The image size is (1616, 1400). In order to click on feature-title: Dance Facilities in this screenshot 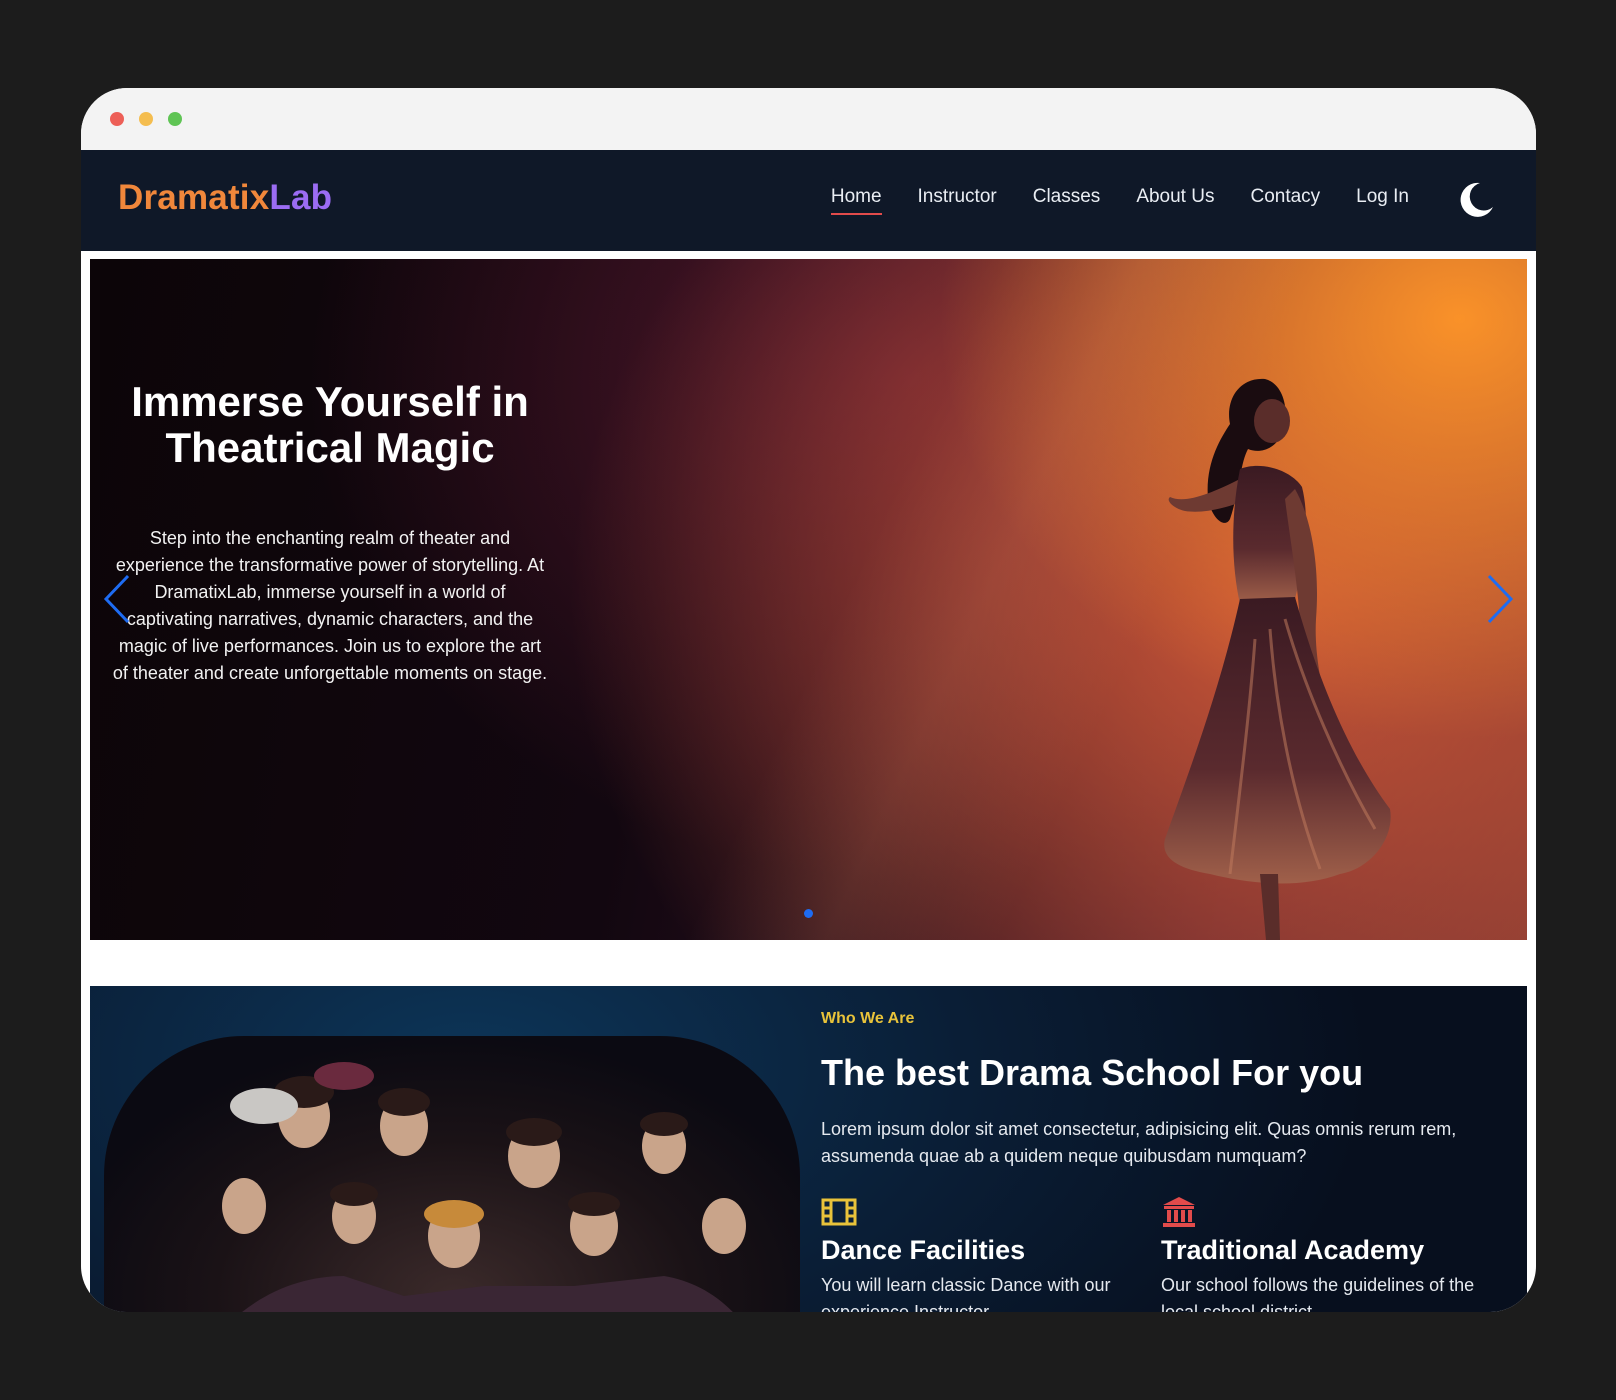, I will do `click(923, 1250)`.